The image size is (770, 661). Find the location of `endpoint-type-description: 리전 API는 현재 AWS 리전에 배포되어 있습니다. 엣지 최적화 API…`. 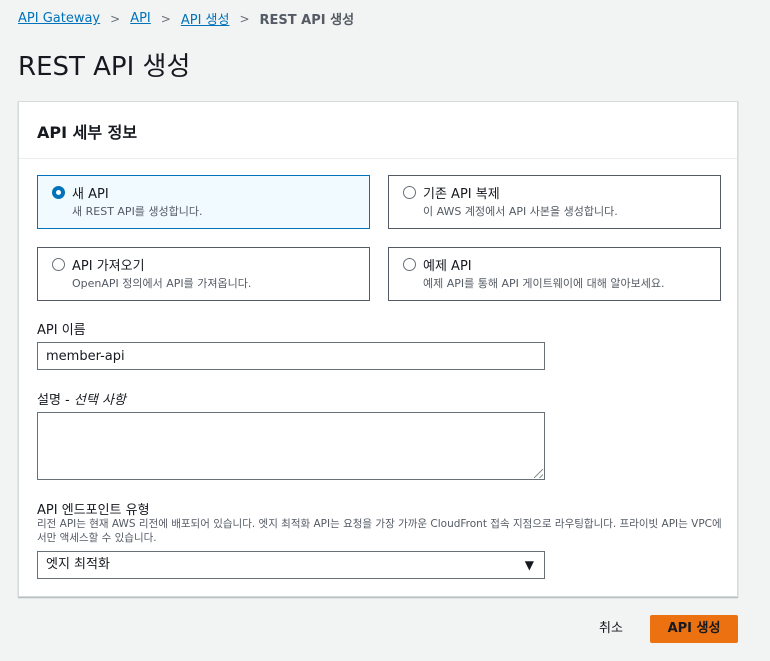

endpoint-type-description: 리전 API는 현재 AWS 리전에 배포되어 있습니다. 엣지 최적화 API… is located at coordinates (379, 531).